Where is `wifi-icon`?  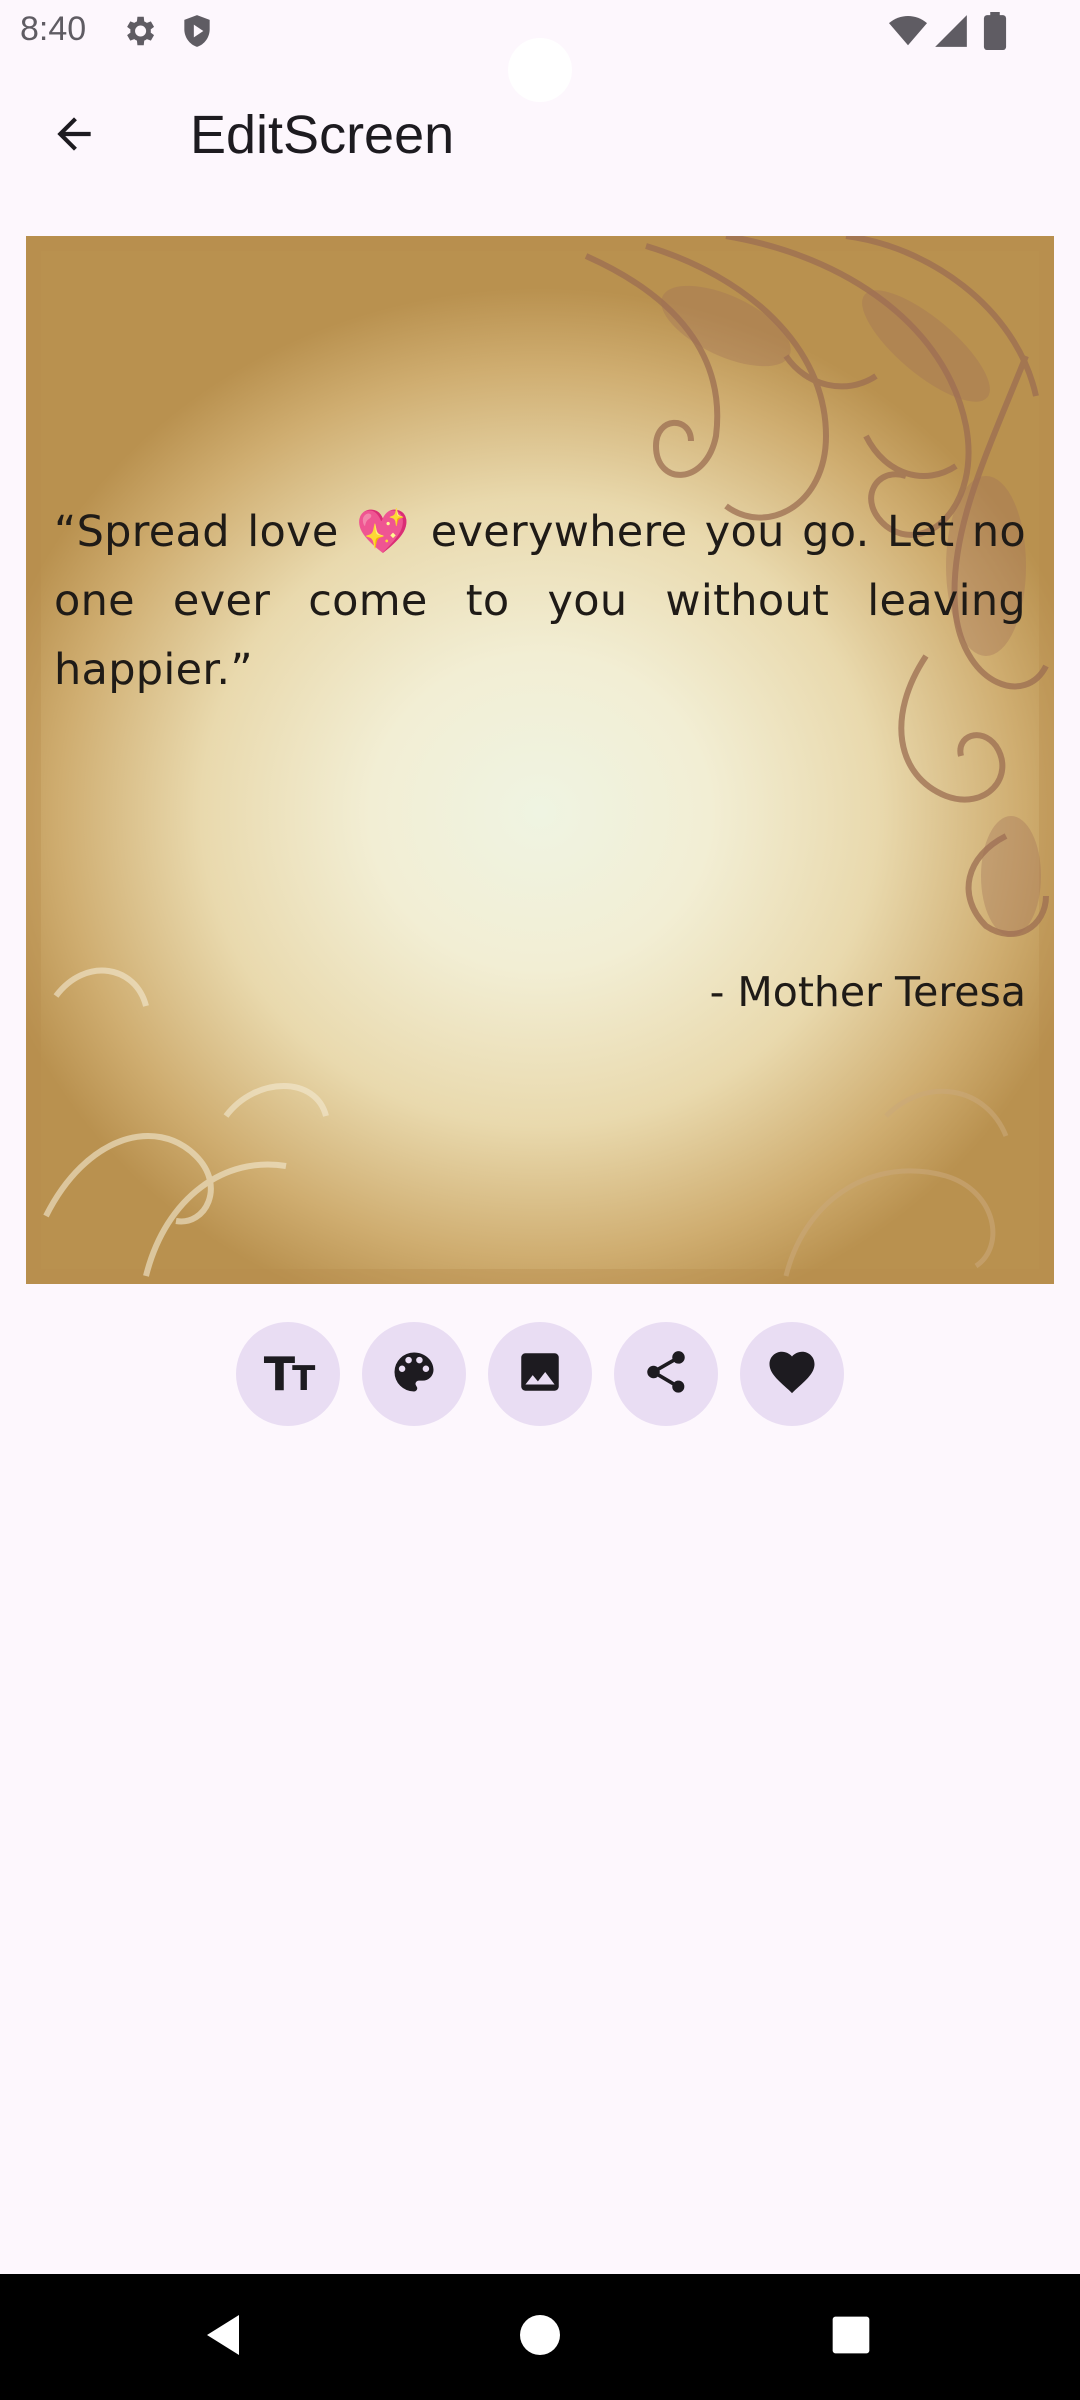
wifi-icon is located at coordinates (908, 33).